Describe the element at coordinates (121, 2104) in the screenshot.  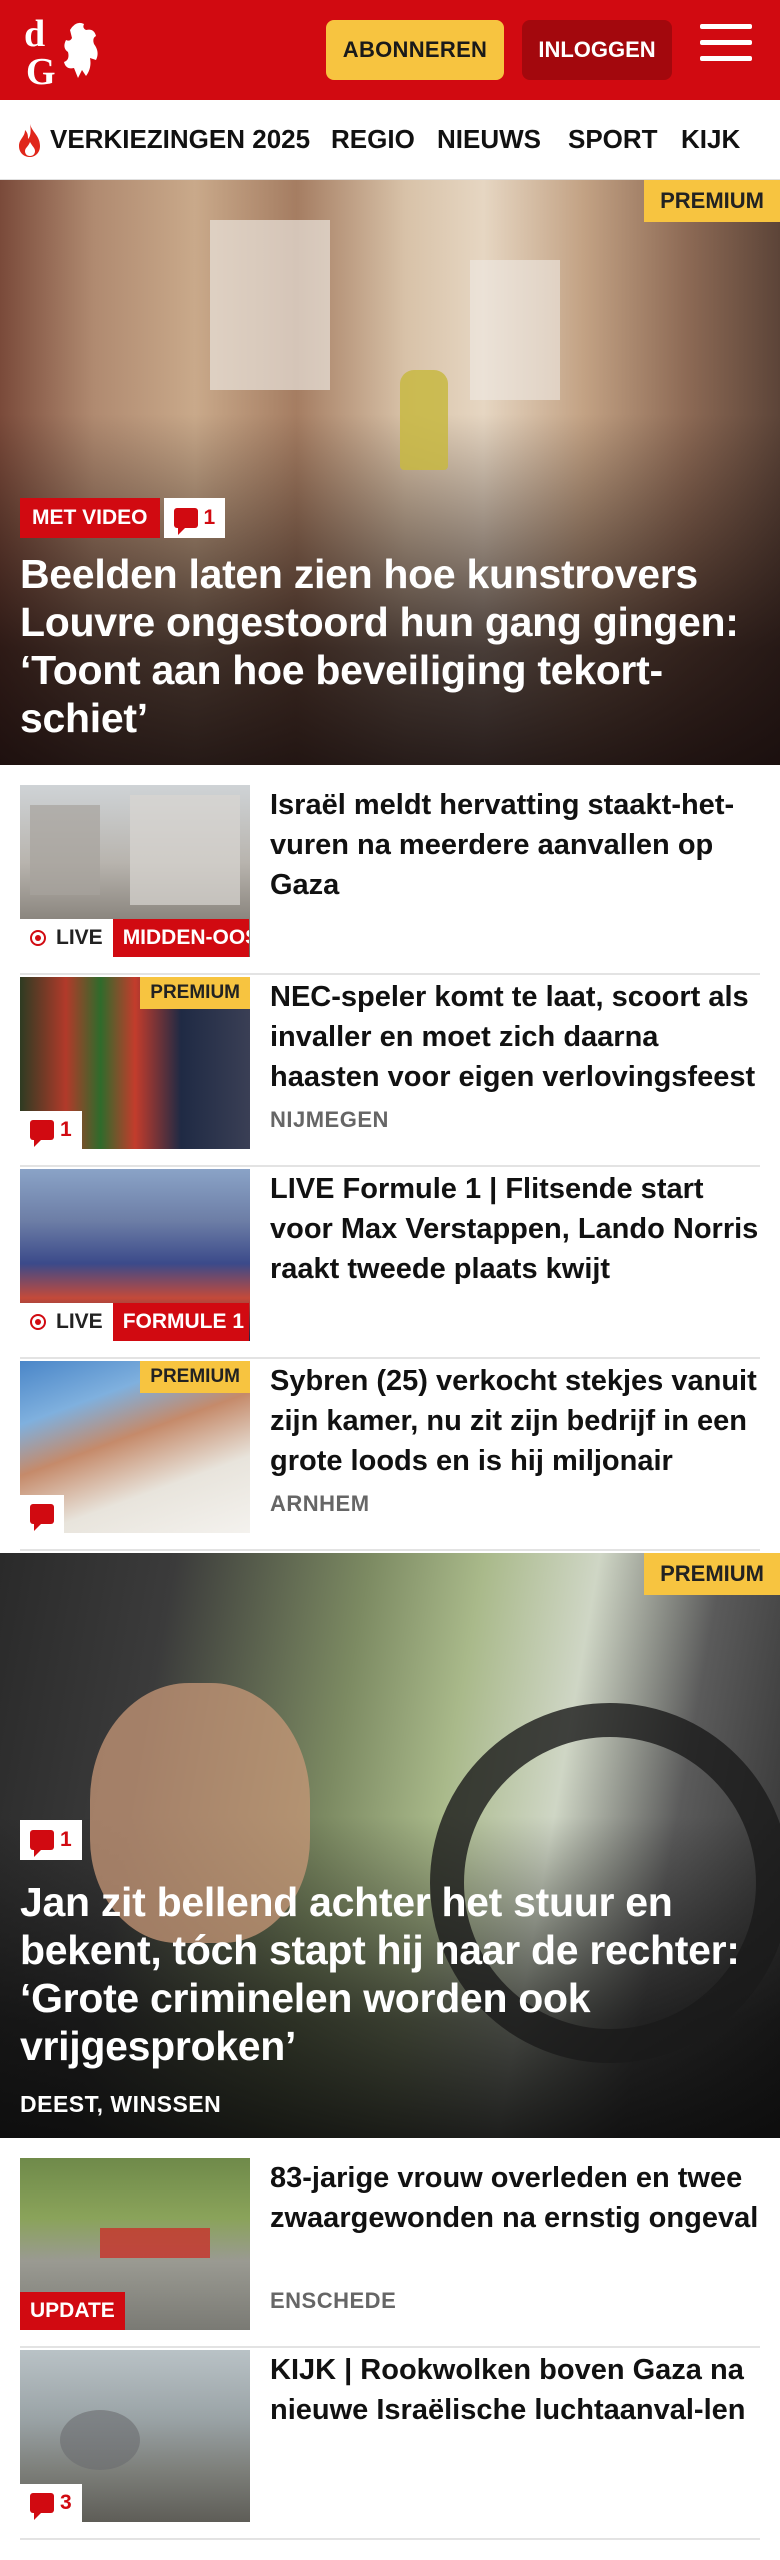
I see `hero-location: DEEST, WINSSEN` at that location.